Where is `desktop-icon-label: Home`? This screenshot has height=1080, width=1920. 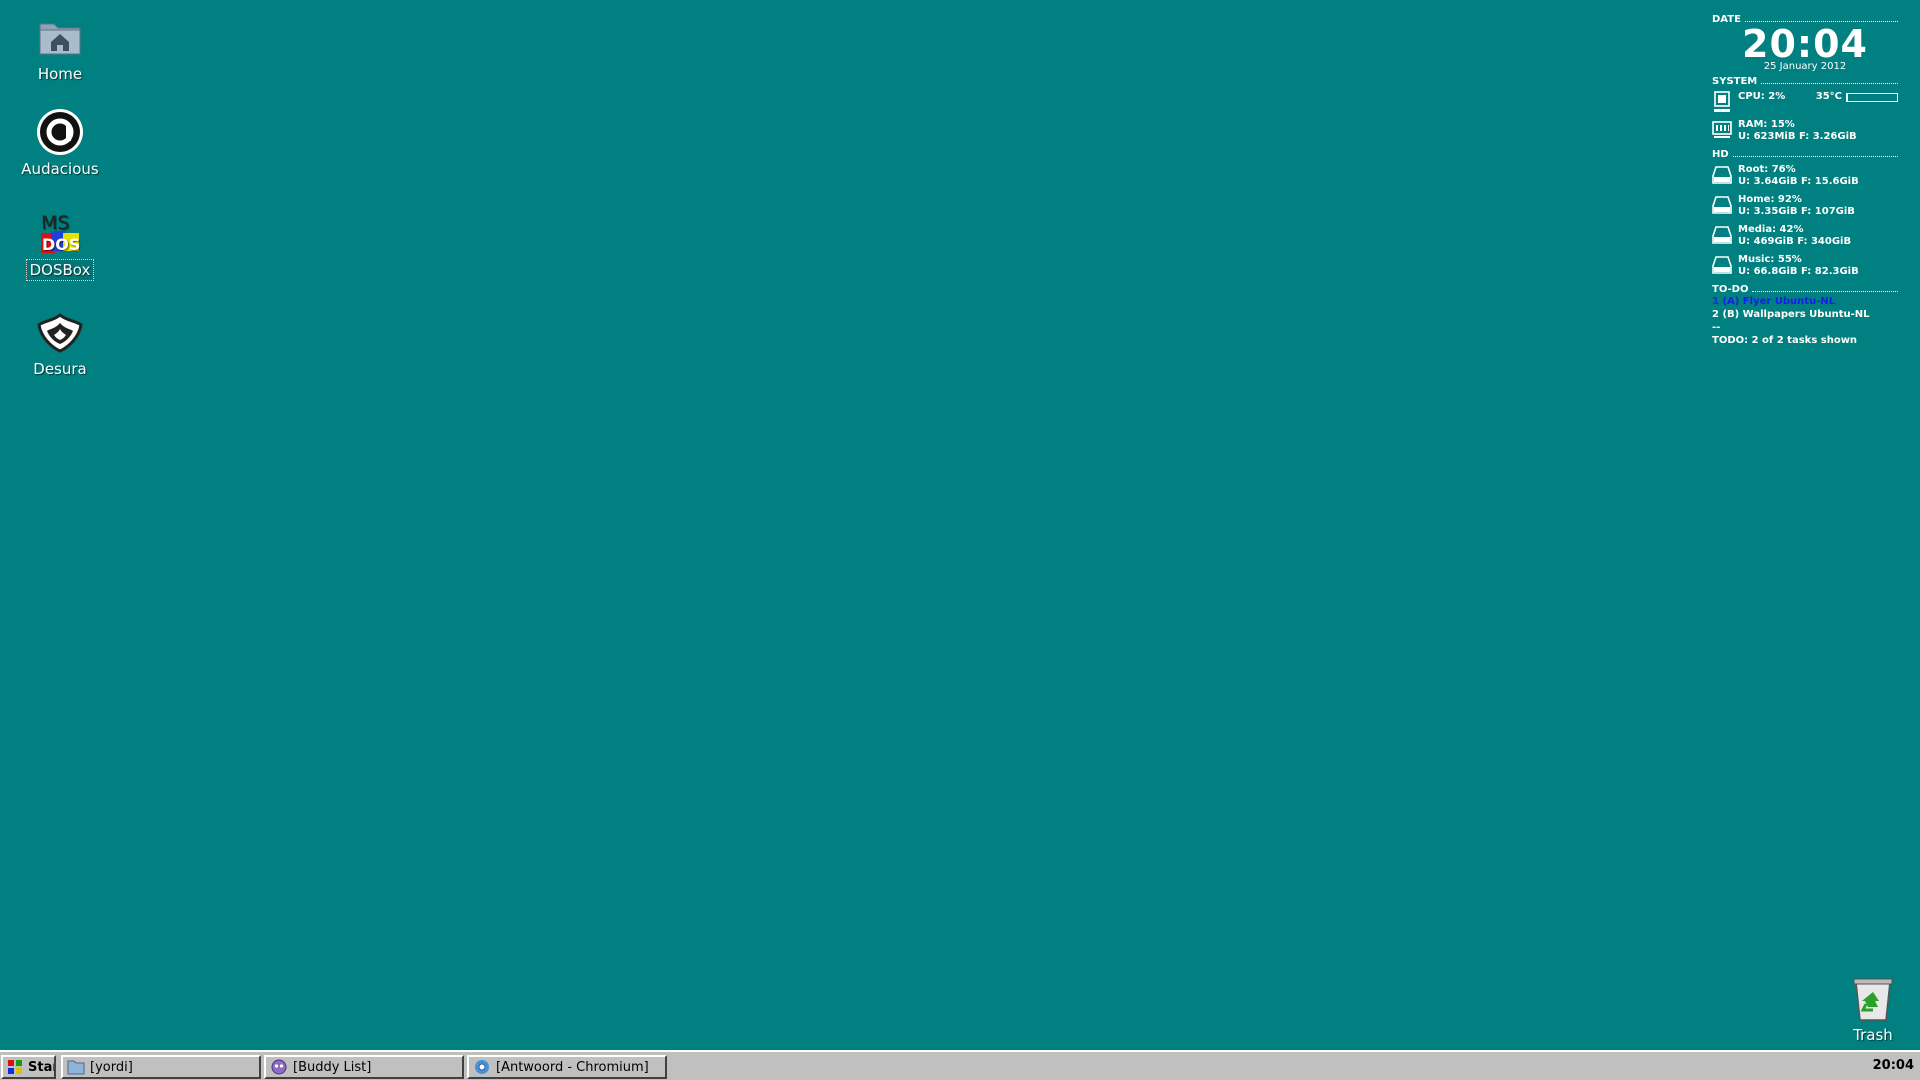
desktop-icon-label: Home is located at coordinates (60, 74).